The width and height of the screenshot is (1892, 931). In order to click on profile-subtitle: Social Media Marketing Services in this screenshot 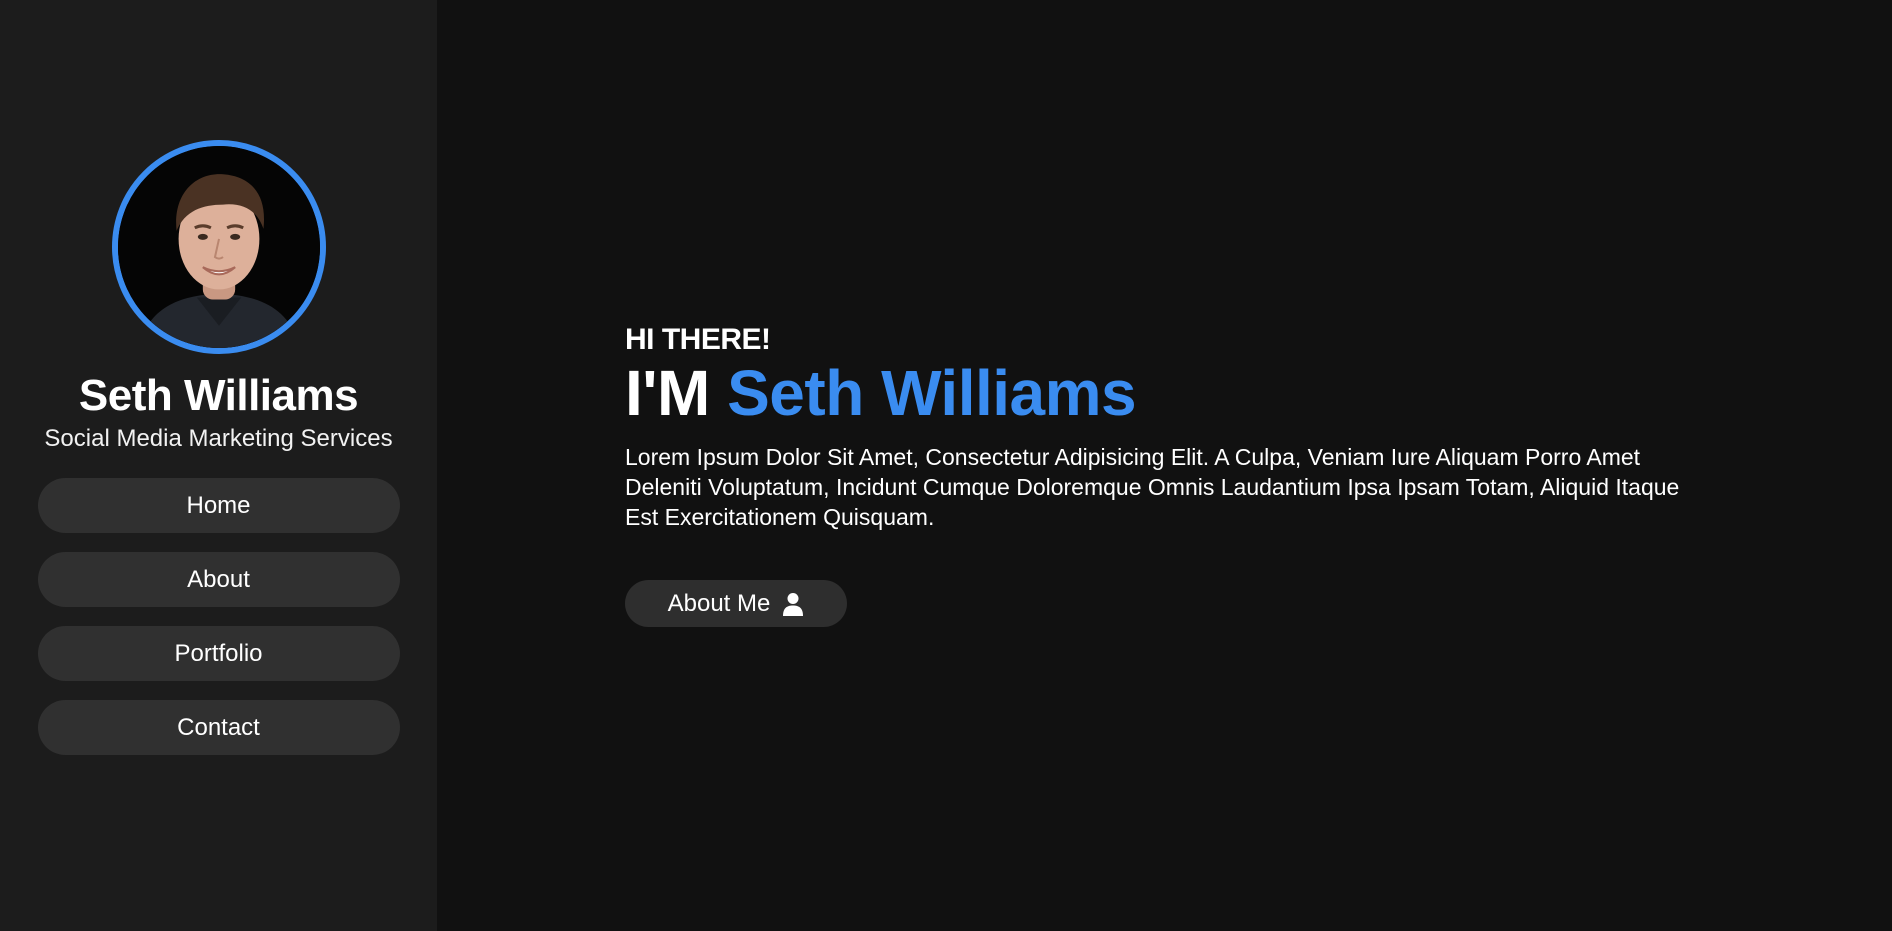, I will do `click(218, 438)`.